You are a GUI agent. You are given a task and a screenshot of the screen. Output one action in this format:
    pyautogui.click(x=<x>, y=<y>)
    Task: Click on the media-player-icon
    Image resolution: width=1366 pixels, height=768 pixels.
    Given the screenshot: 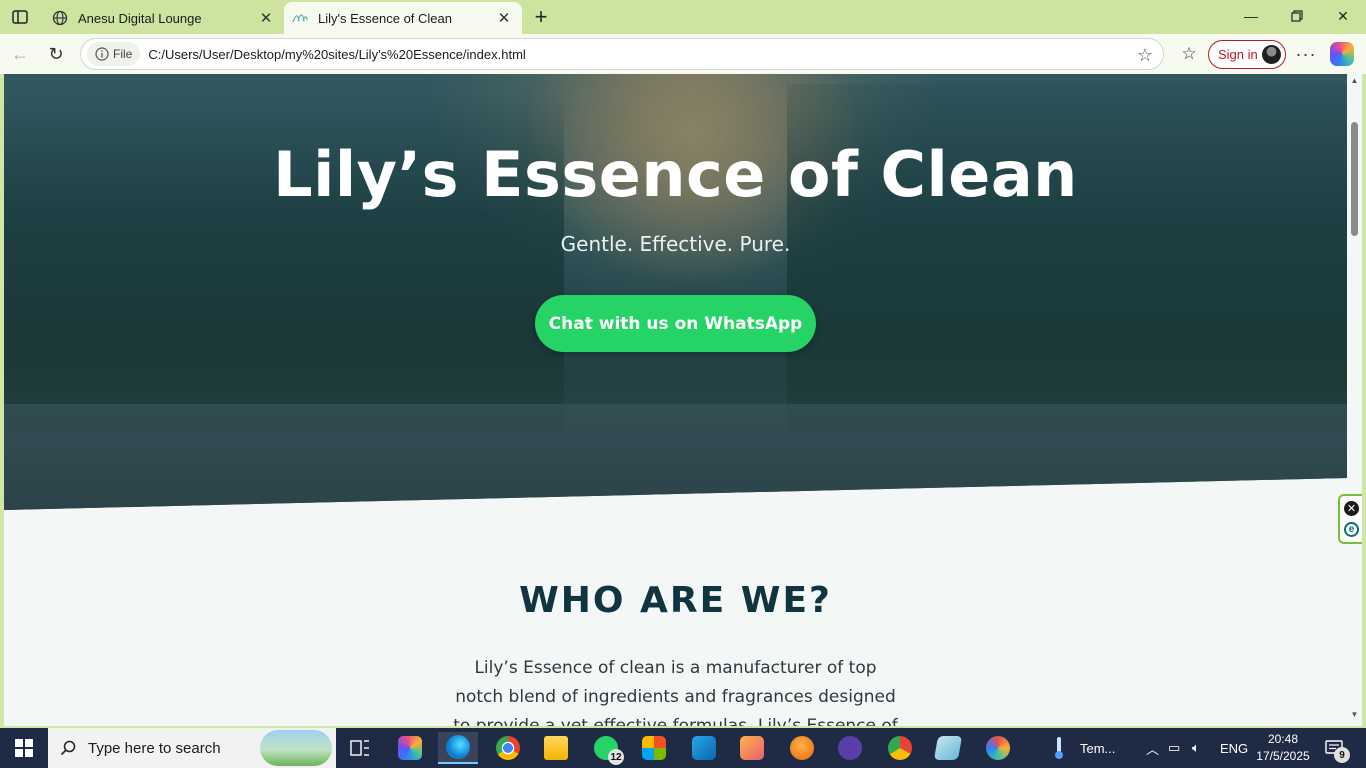 What is the action you would take?
    pyautogui.click(x=752, y=748)
    